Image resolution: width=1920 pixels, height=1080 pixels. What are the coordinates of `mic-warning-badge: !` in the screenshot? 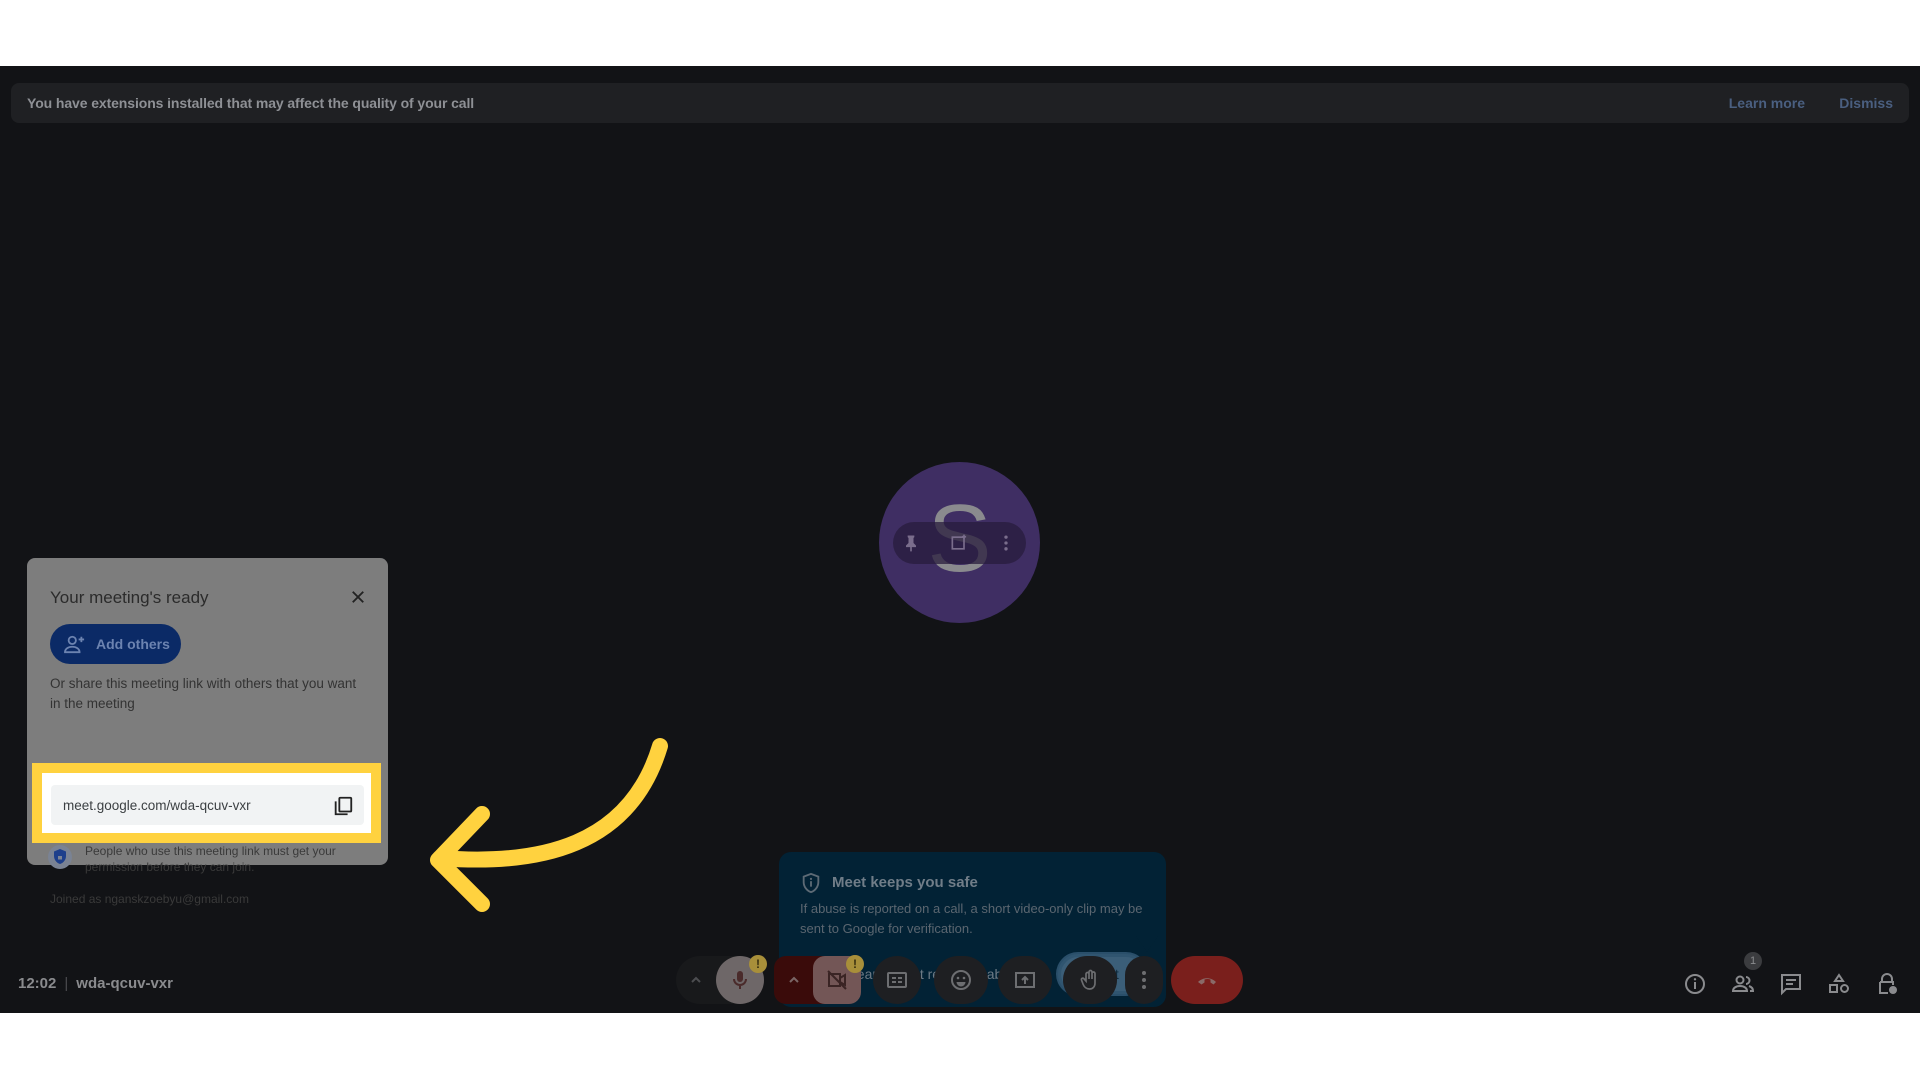 It's located at (758, 964).